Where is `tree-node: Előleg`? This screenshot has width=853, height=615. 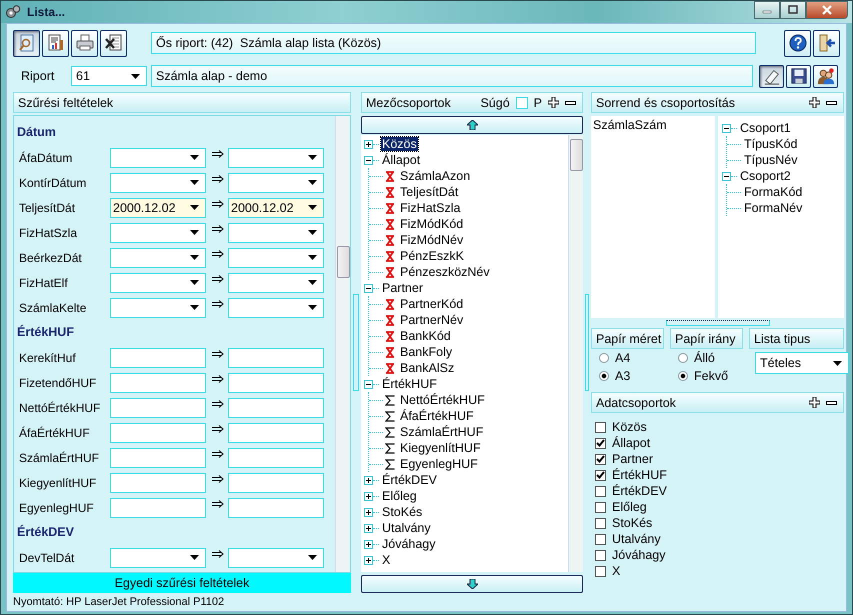 tree-node: Előleg is located at coordinates (399, 496).